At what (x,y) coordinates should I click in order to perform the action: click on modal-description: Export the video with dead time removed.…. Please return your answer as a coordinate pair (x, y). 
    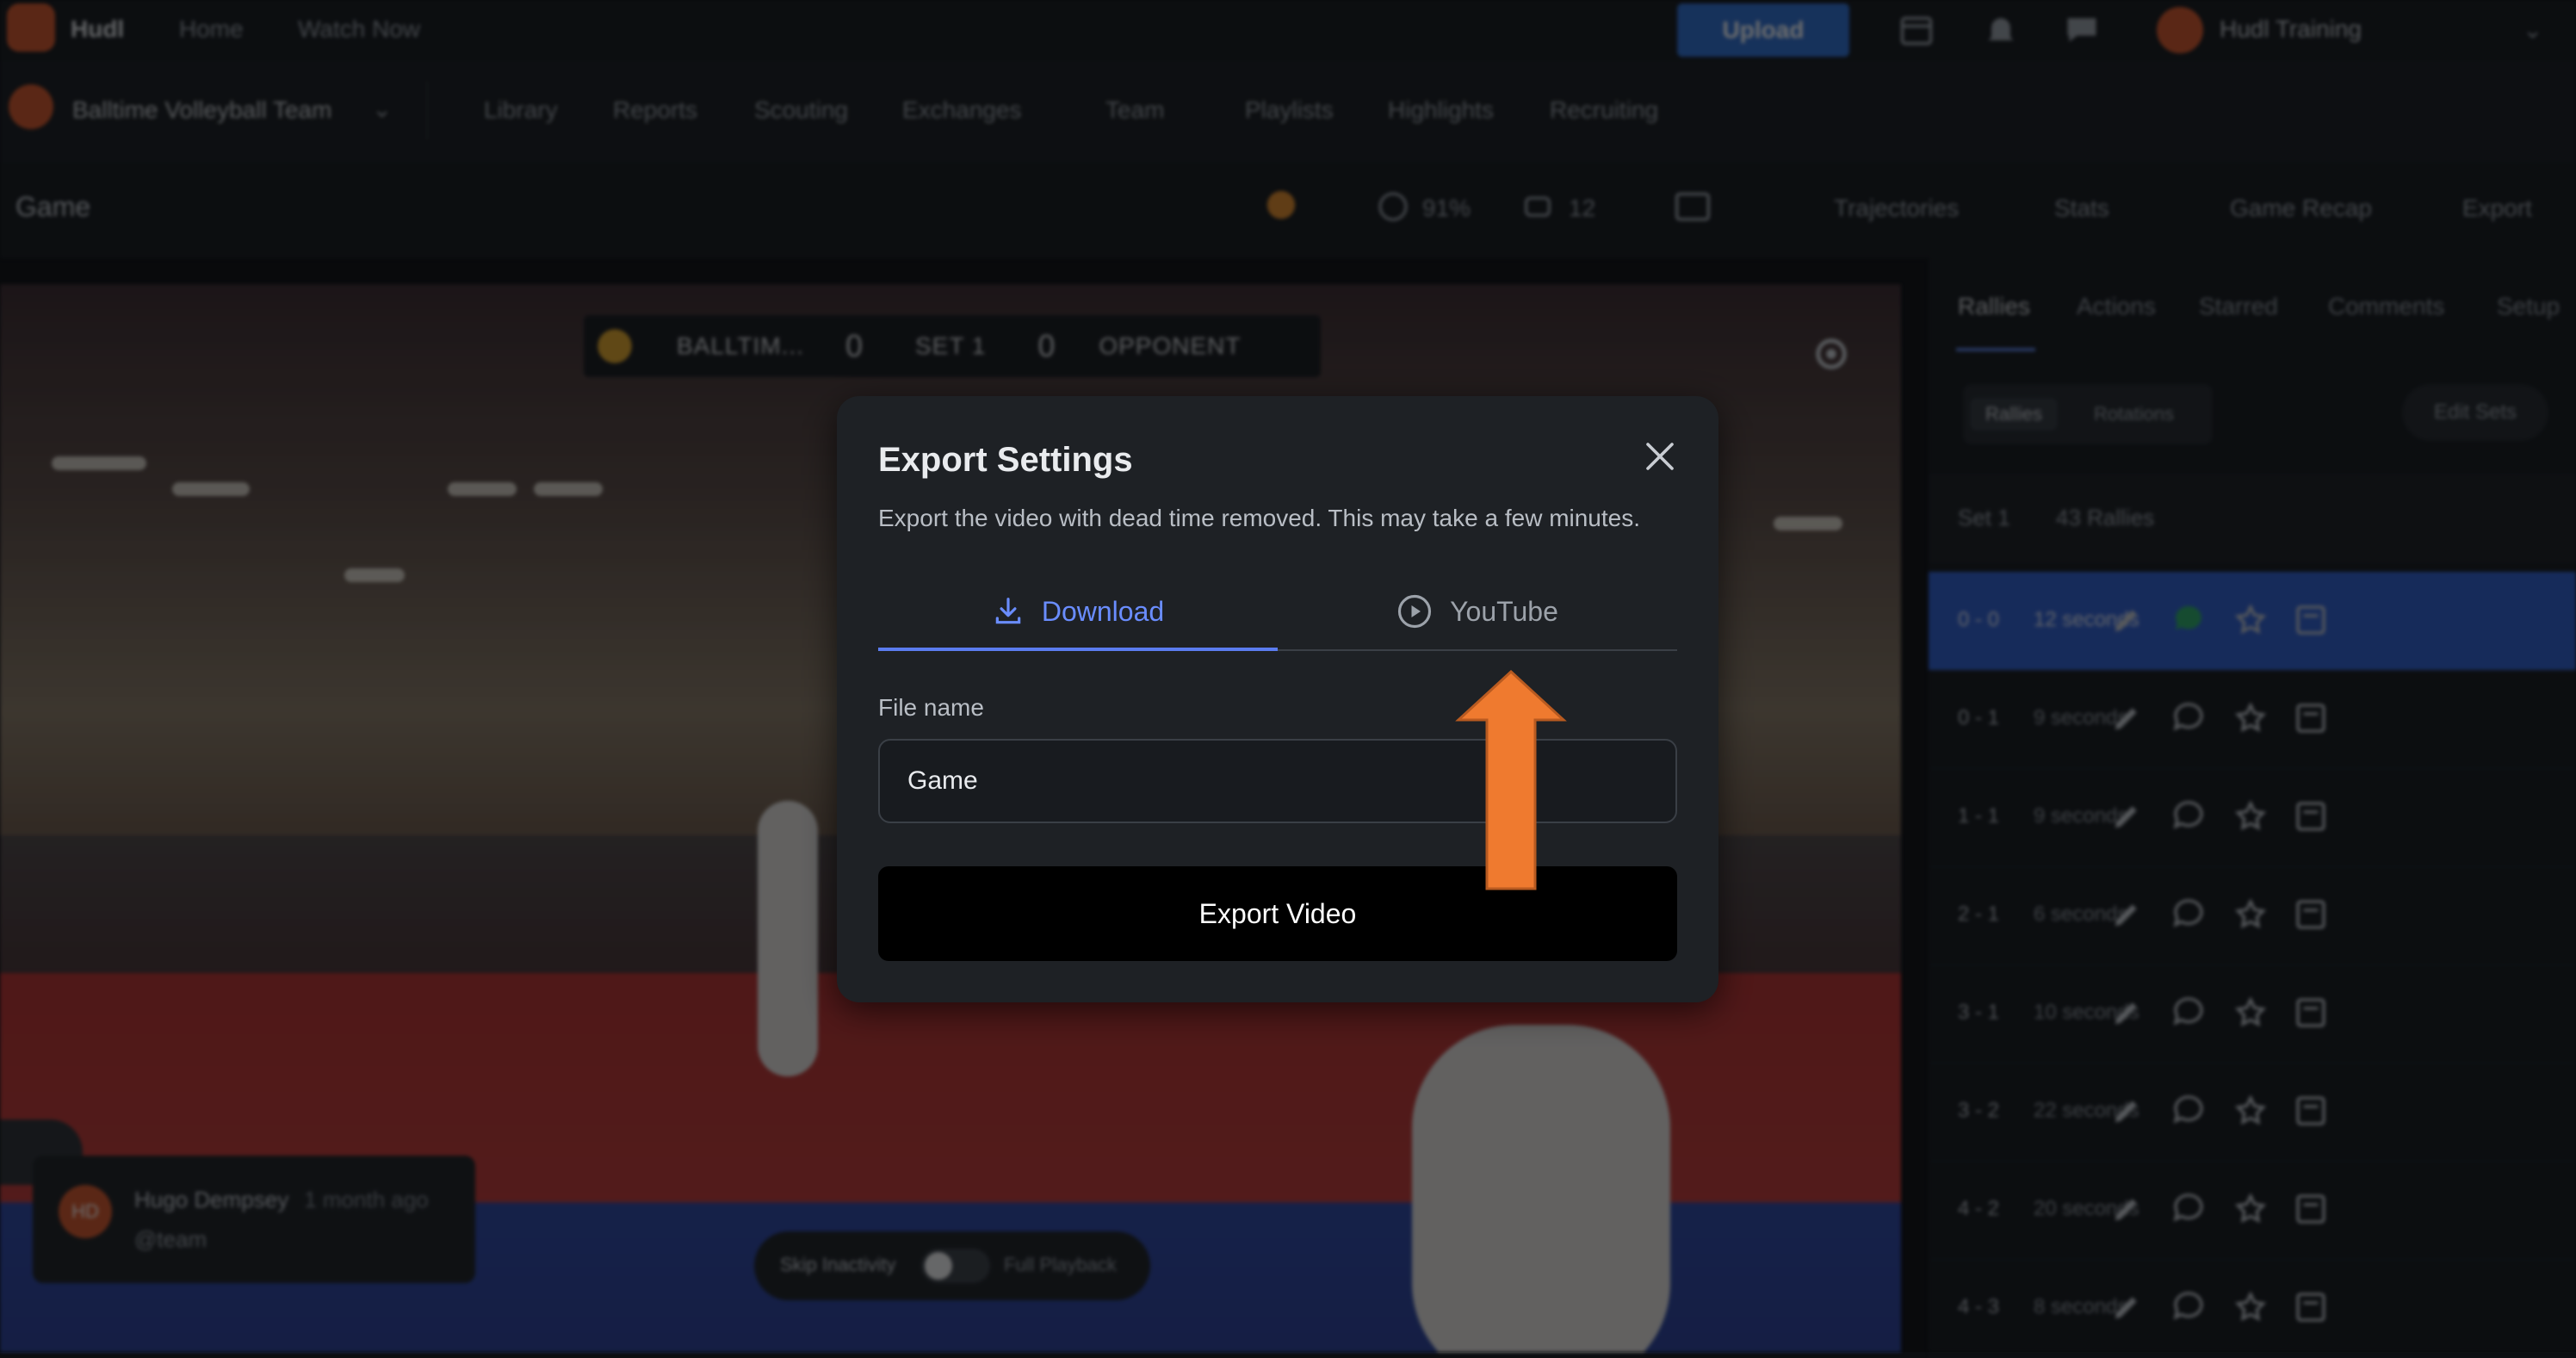
    Looking at the image, I should click on (1259, 518).